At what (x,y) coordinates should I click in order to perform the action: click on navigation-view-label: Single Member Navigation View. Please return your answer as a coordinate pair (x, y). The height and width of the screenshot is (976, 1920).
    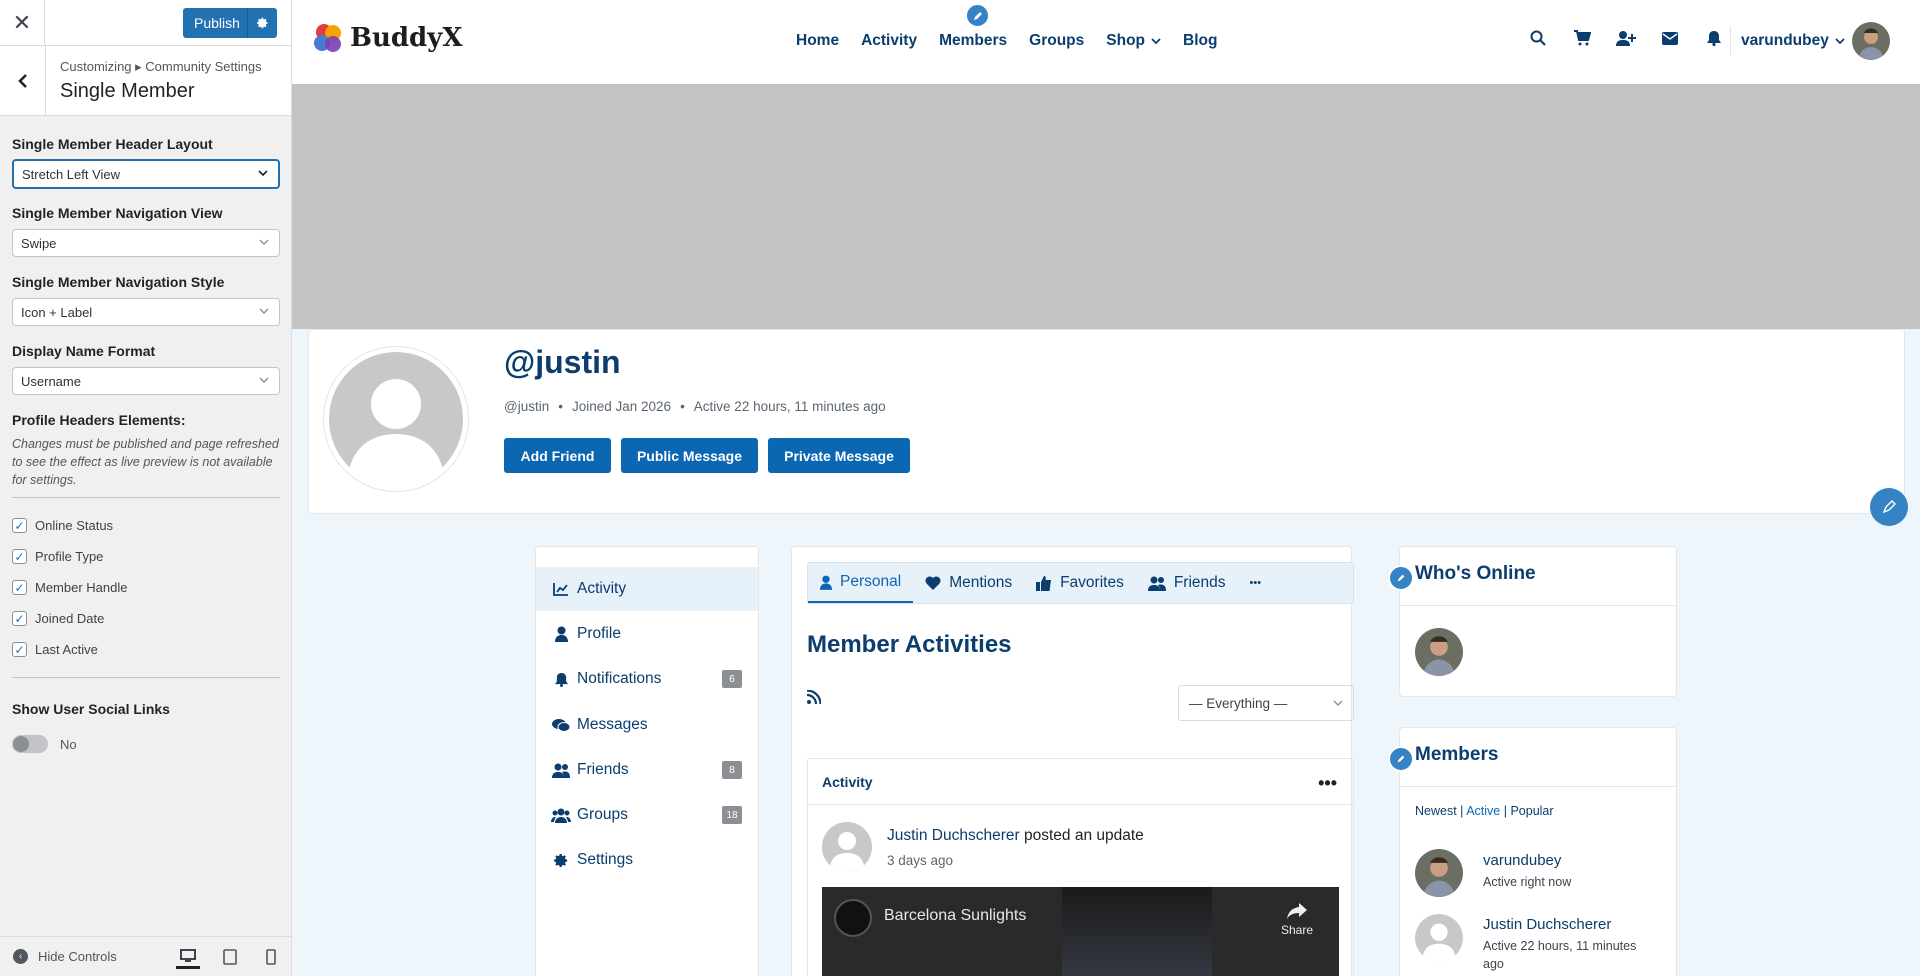
    Looking at the image, I should click on (117, 213).